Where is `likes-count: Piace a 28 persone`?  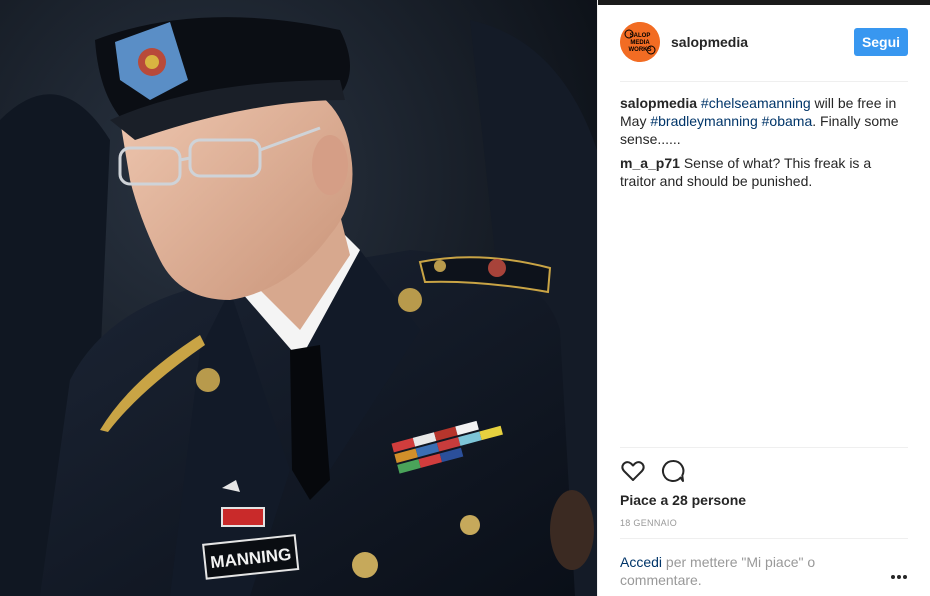 likes-count: Piace a 28 persone is located at coordinates (683, 500).